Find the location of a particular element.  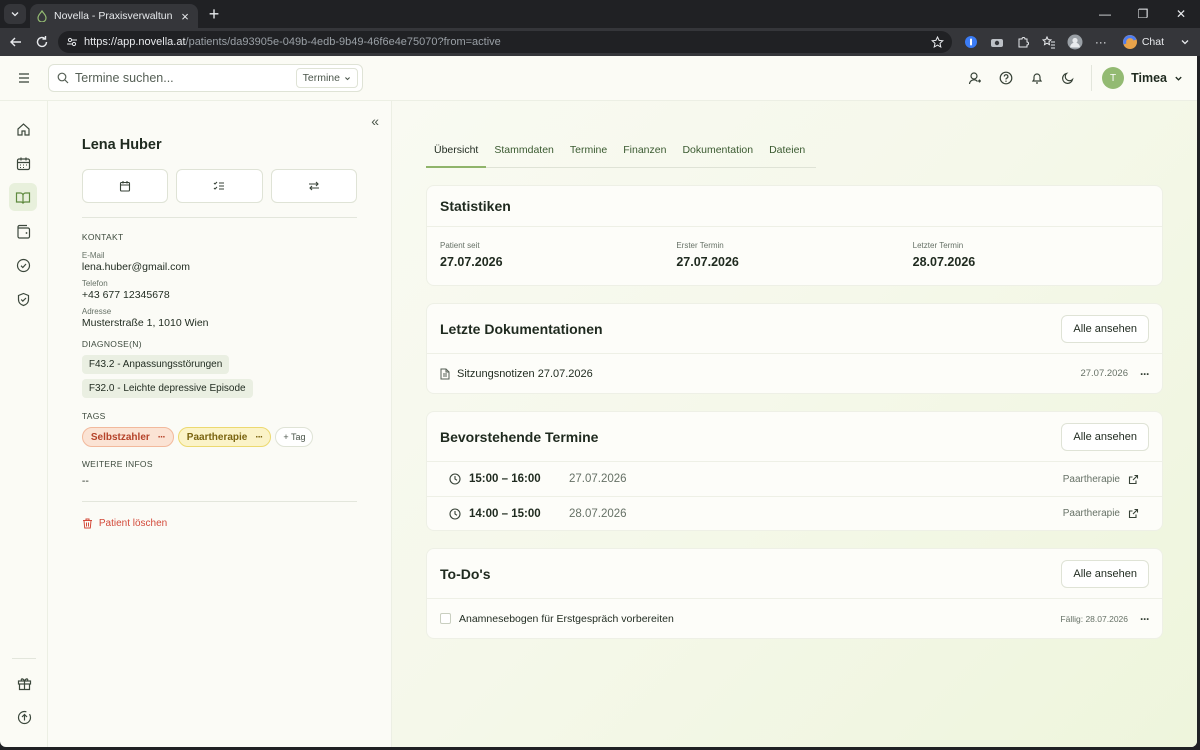

app-topbar: Termine suchen... Termine T Timea is located at coordinates (598, 78).